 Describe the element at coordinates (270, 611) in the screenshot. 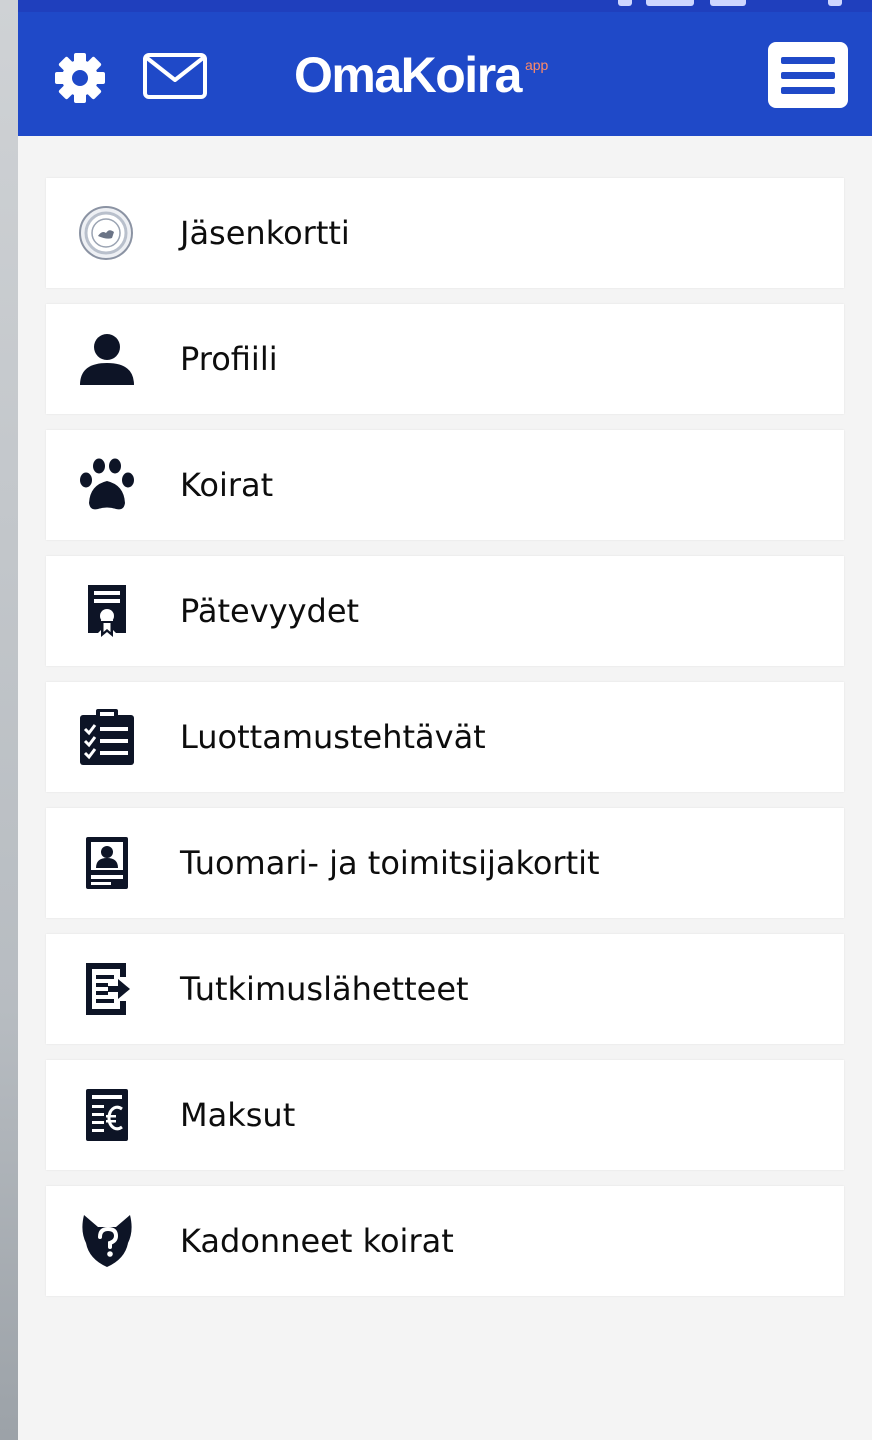

I see `menu-item-label: Pätevyydet` at that location.